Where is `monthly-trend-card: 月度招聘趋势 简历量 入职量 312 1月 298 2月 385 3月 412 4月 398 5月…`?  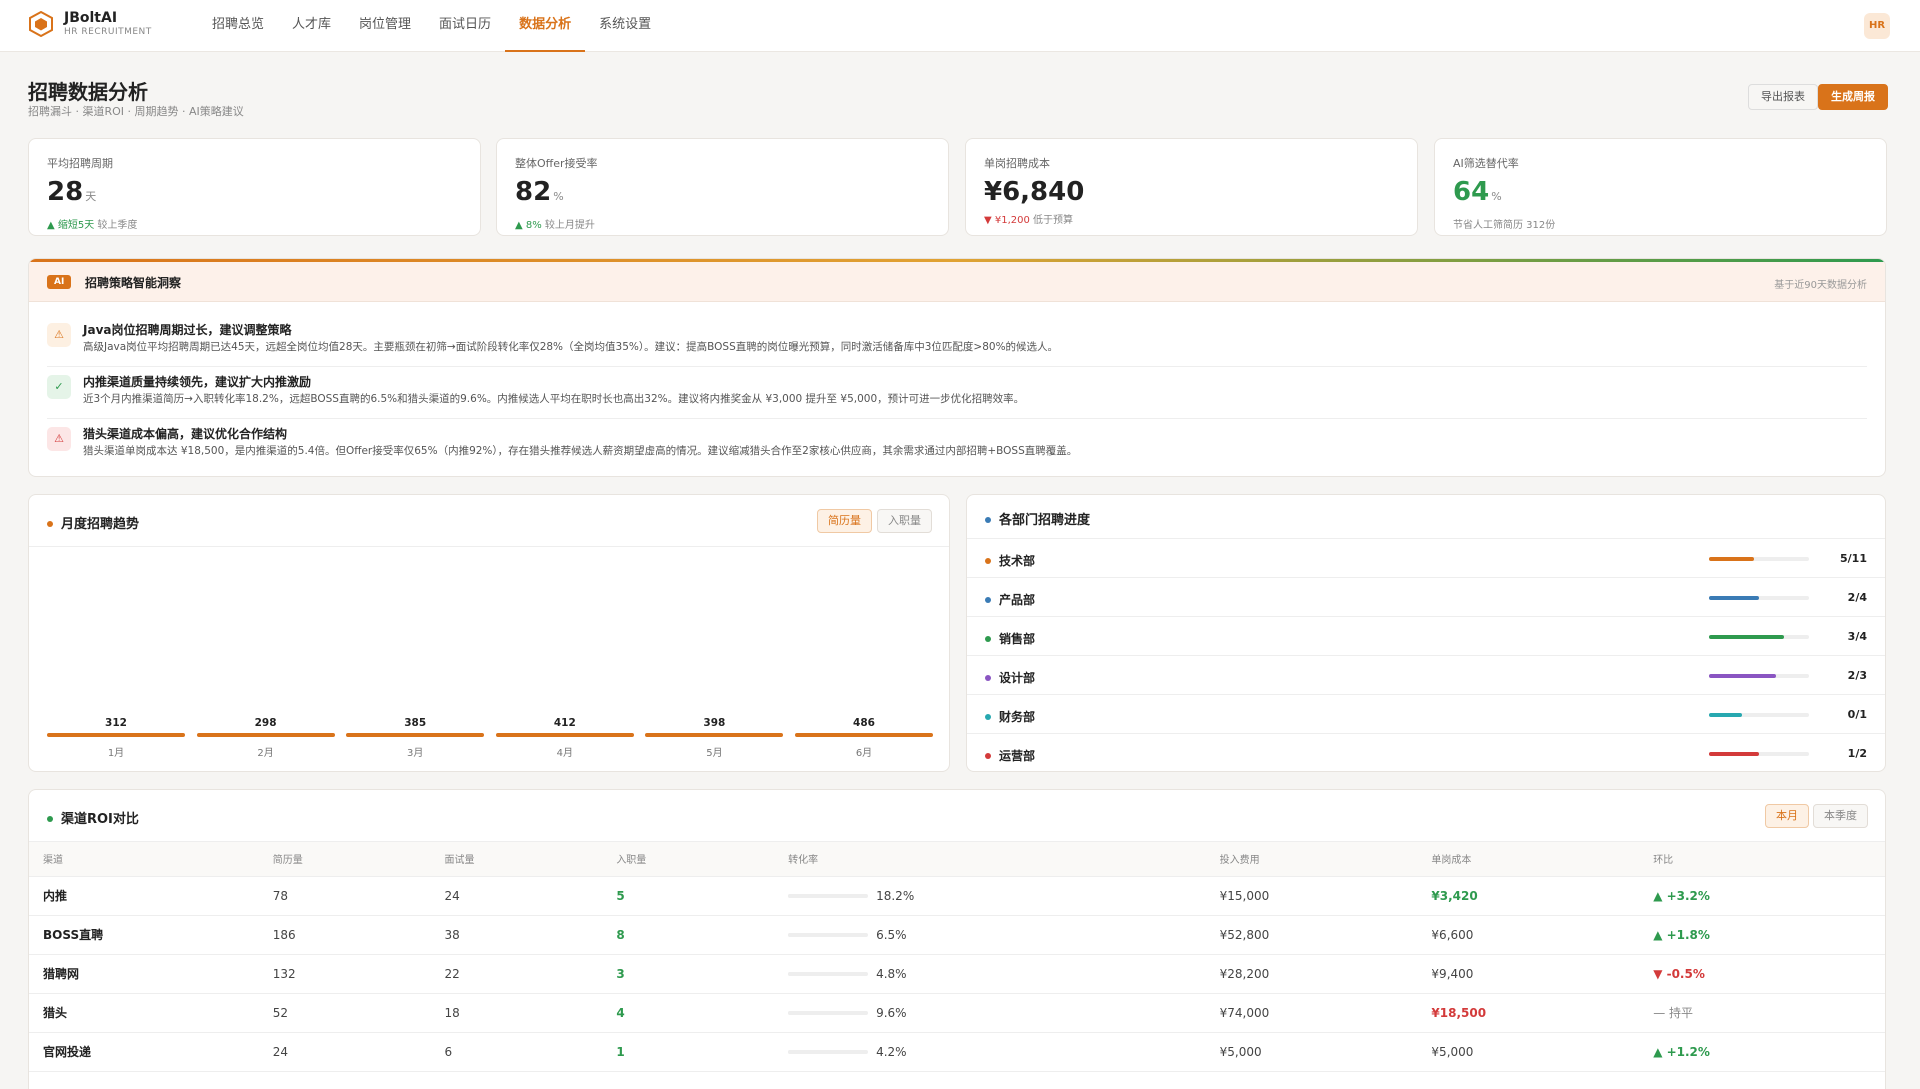
monthly-trend-card: 月度招聘趋势 简历量 入职量 312 1月 298 2月 385 3月 412 4月 398 5月… is located at coordinates (489, 633).